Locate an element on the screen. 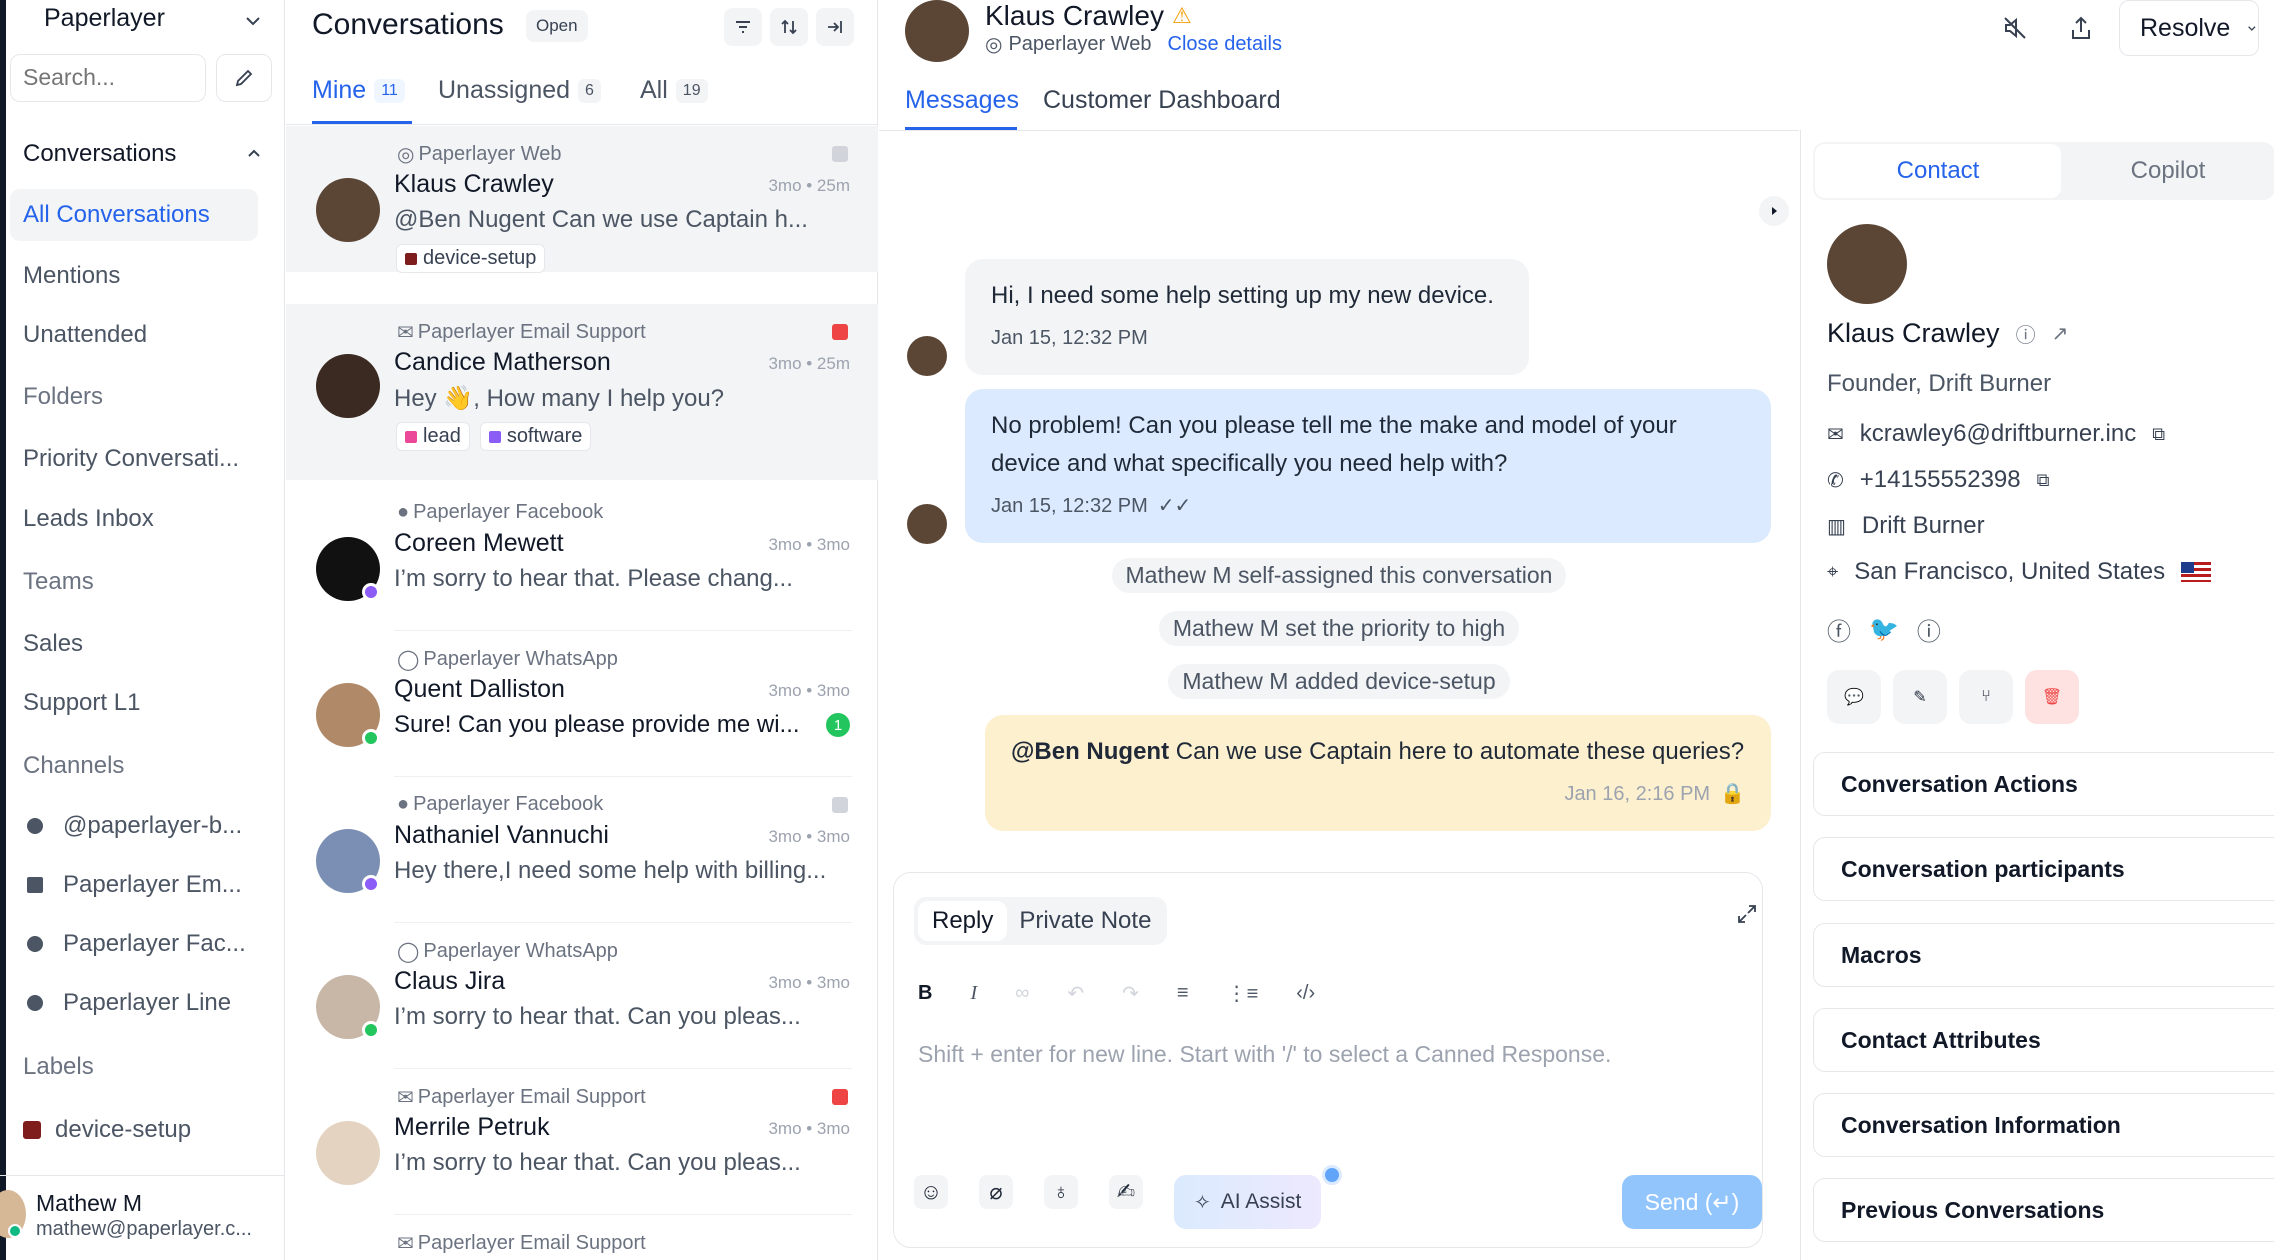 The height and width of the screenshot is (1260, 2274). accordion-conversation-information: Conversation Information is located at coordinates (2043, 1125).